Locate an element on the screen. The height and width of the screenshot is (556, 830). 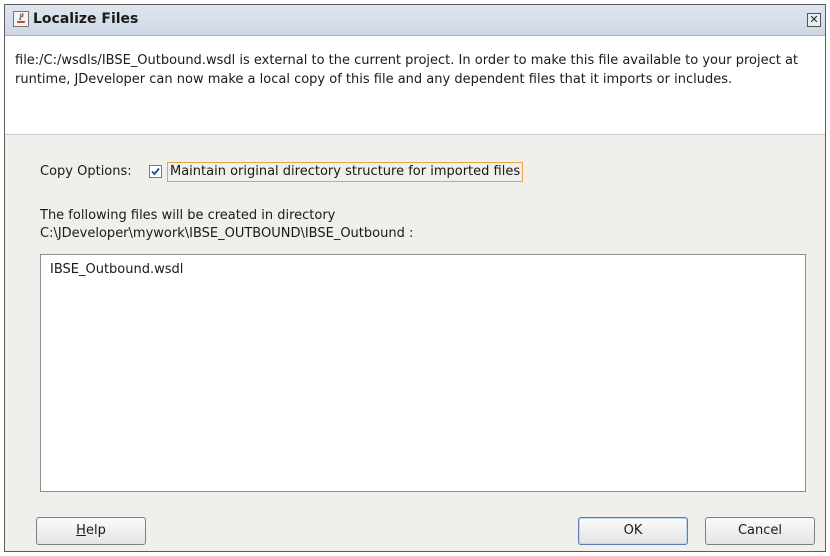
help-mnemonic: H is located at coordinates (81, 530).